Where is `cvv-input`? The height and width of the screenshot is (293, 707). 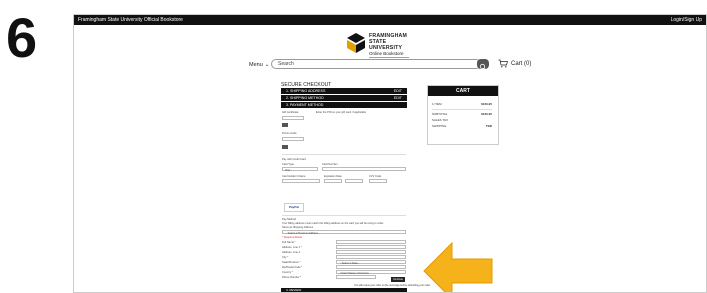 cvv-input is located at coordinates (378, 181).